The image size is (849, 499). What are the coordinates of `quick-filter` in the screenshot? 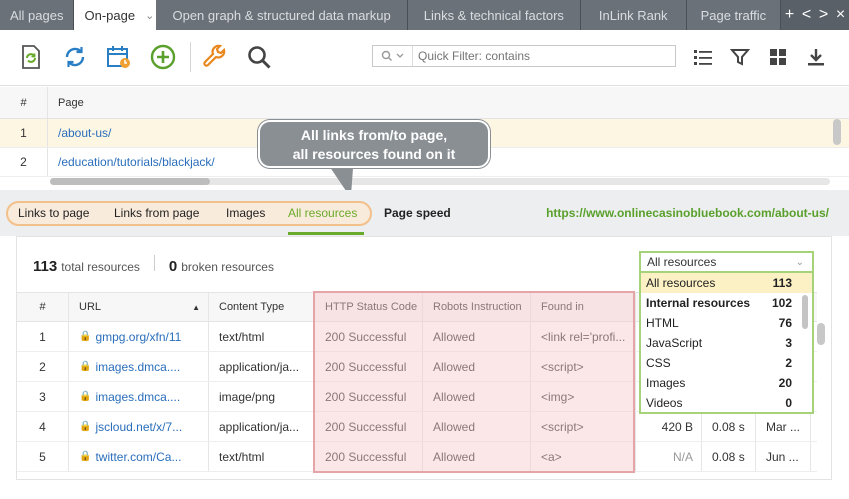 It's located at (524, 56).